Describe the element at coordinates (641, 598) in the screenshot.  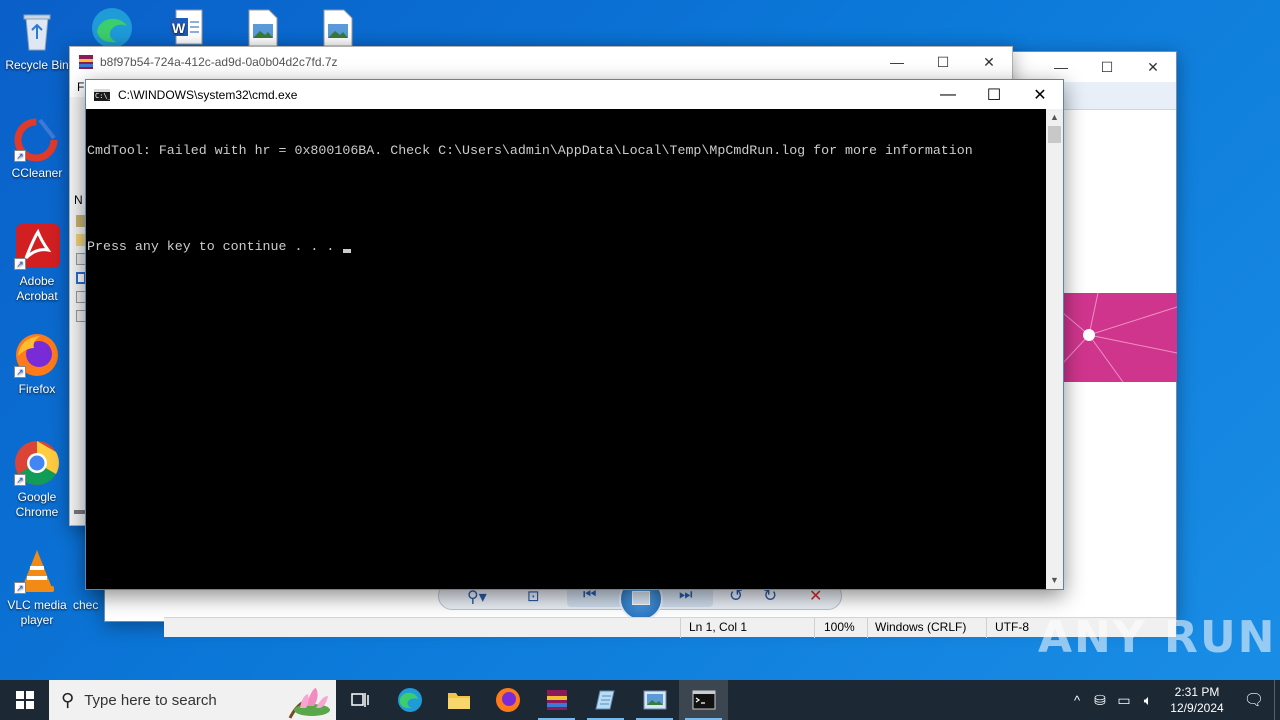
I see `slideshow-icon` at that location.